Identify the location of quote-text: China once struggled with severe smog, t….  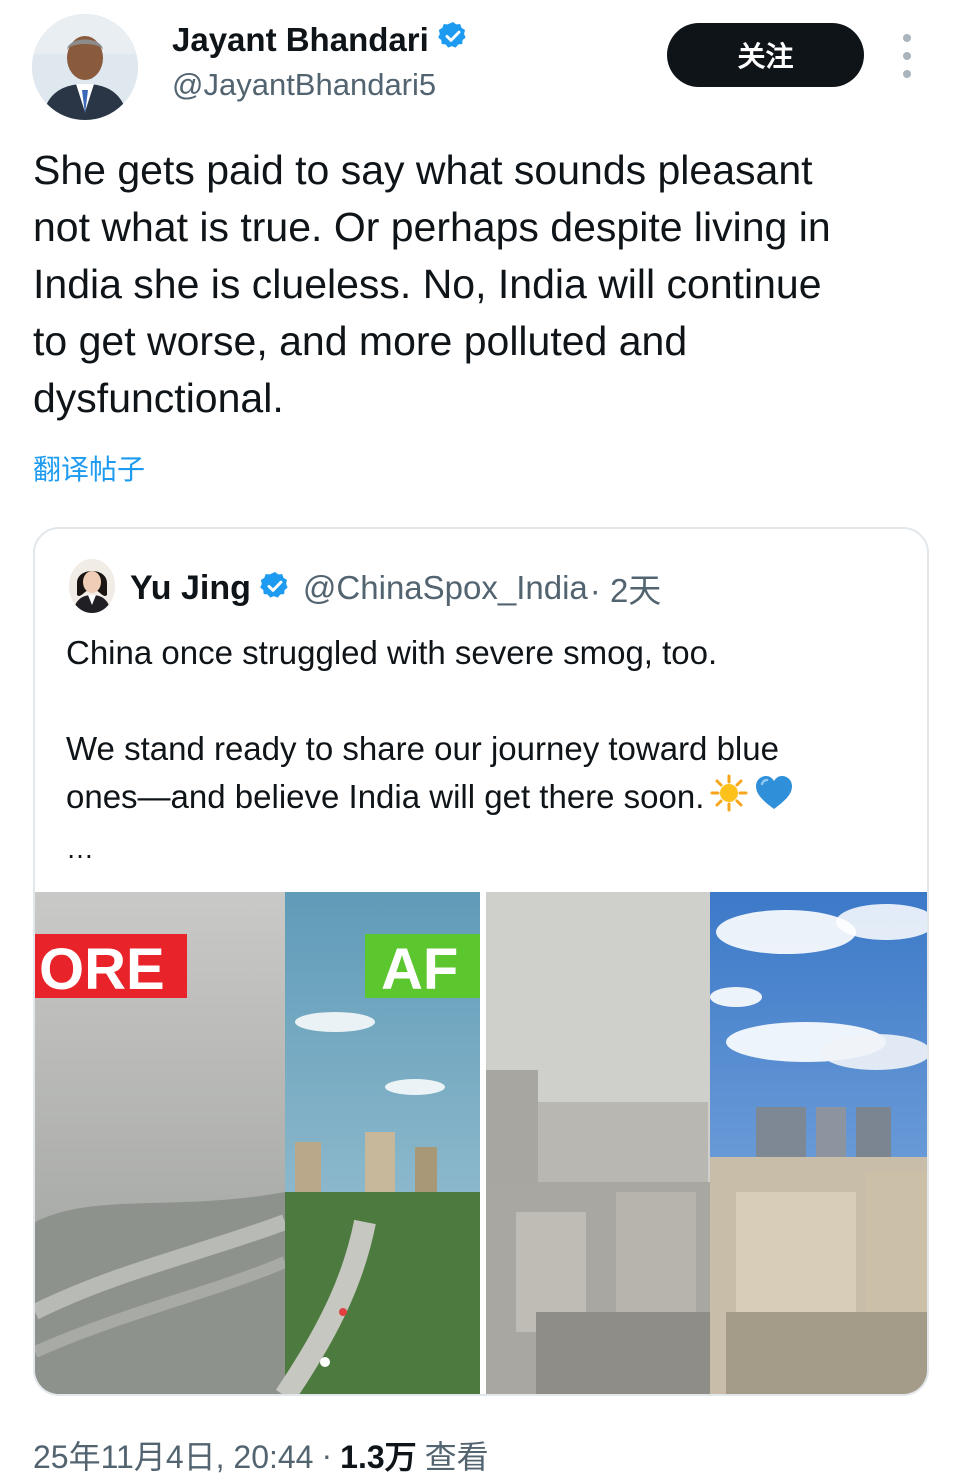
(486, 751).